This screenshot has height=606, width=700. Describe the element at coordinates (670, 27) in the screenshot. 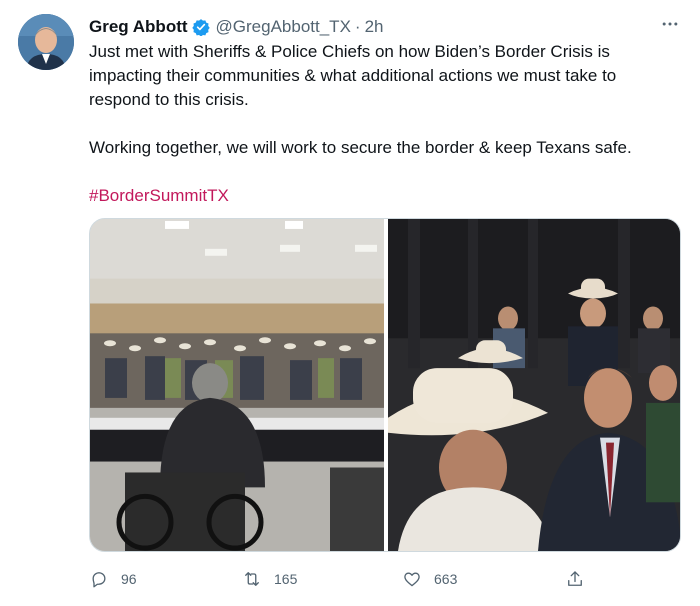

I see `more-icon` at that location.